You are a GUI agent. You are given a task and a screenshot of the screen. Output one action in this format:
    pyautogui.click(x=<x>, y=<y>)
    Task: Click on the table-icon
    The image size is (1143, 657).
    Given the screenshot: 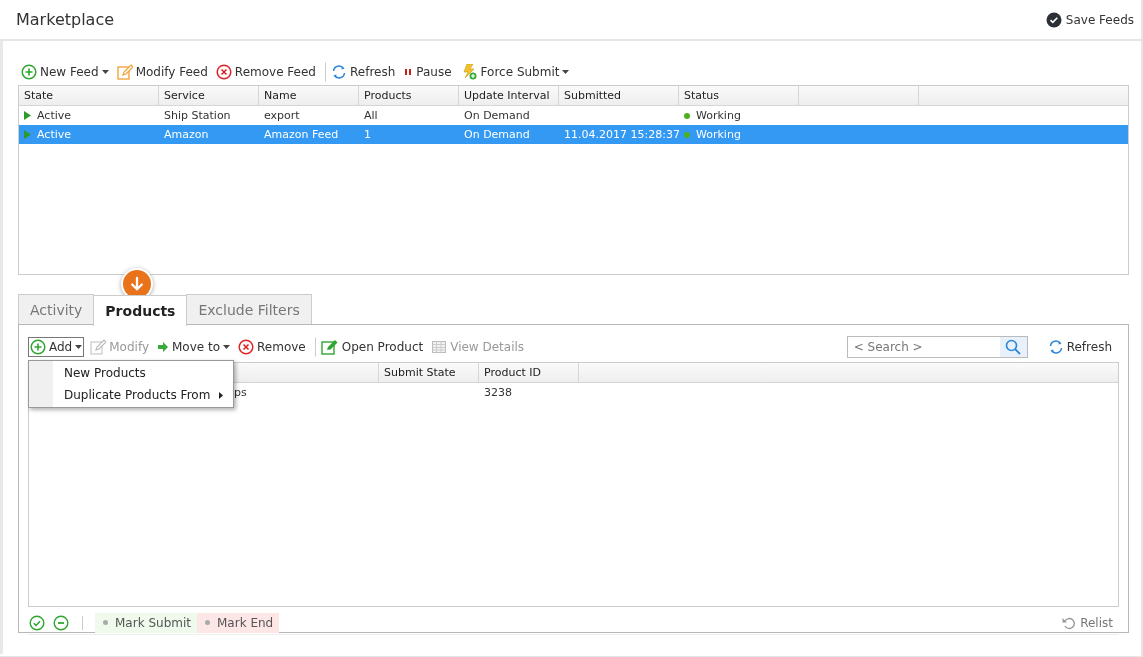 What is the action you would take?
    pyautogui.click(x=439, y=347)
    